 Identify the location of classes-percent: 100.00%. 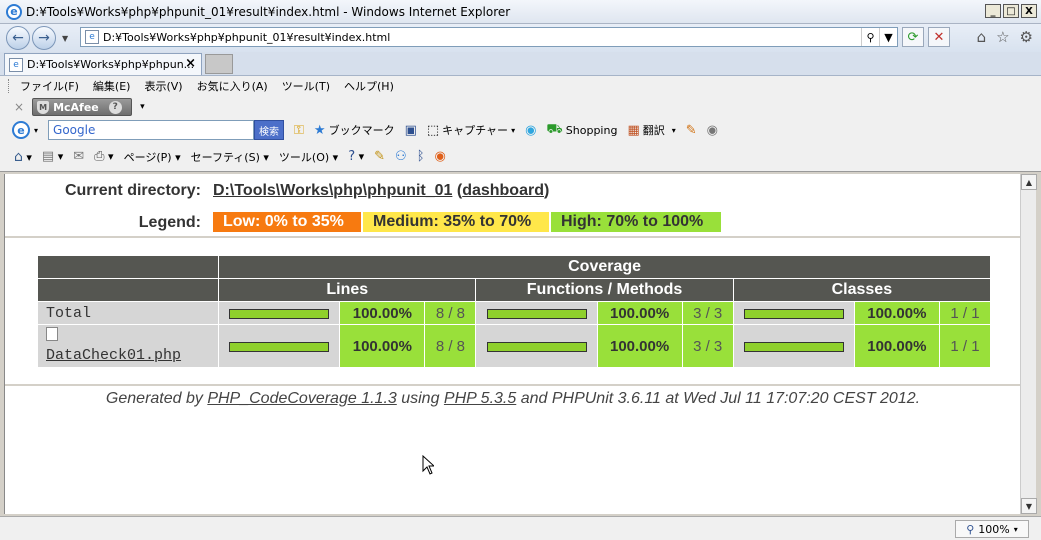
(896, 313).